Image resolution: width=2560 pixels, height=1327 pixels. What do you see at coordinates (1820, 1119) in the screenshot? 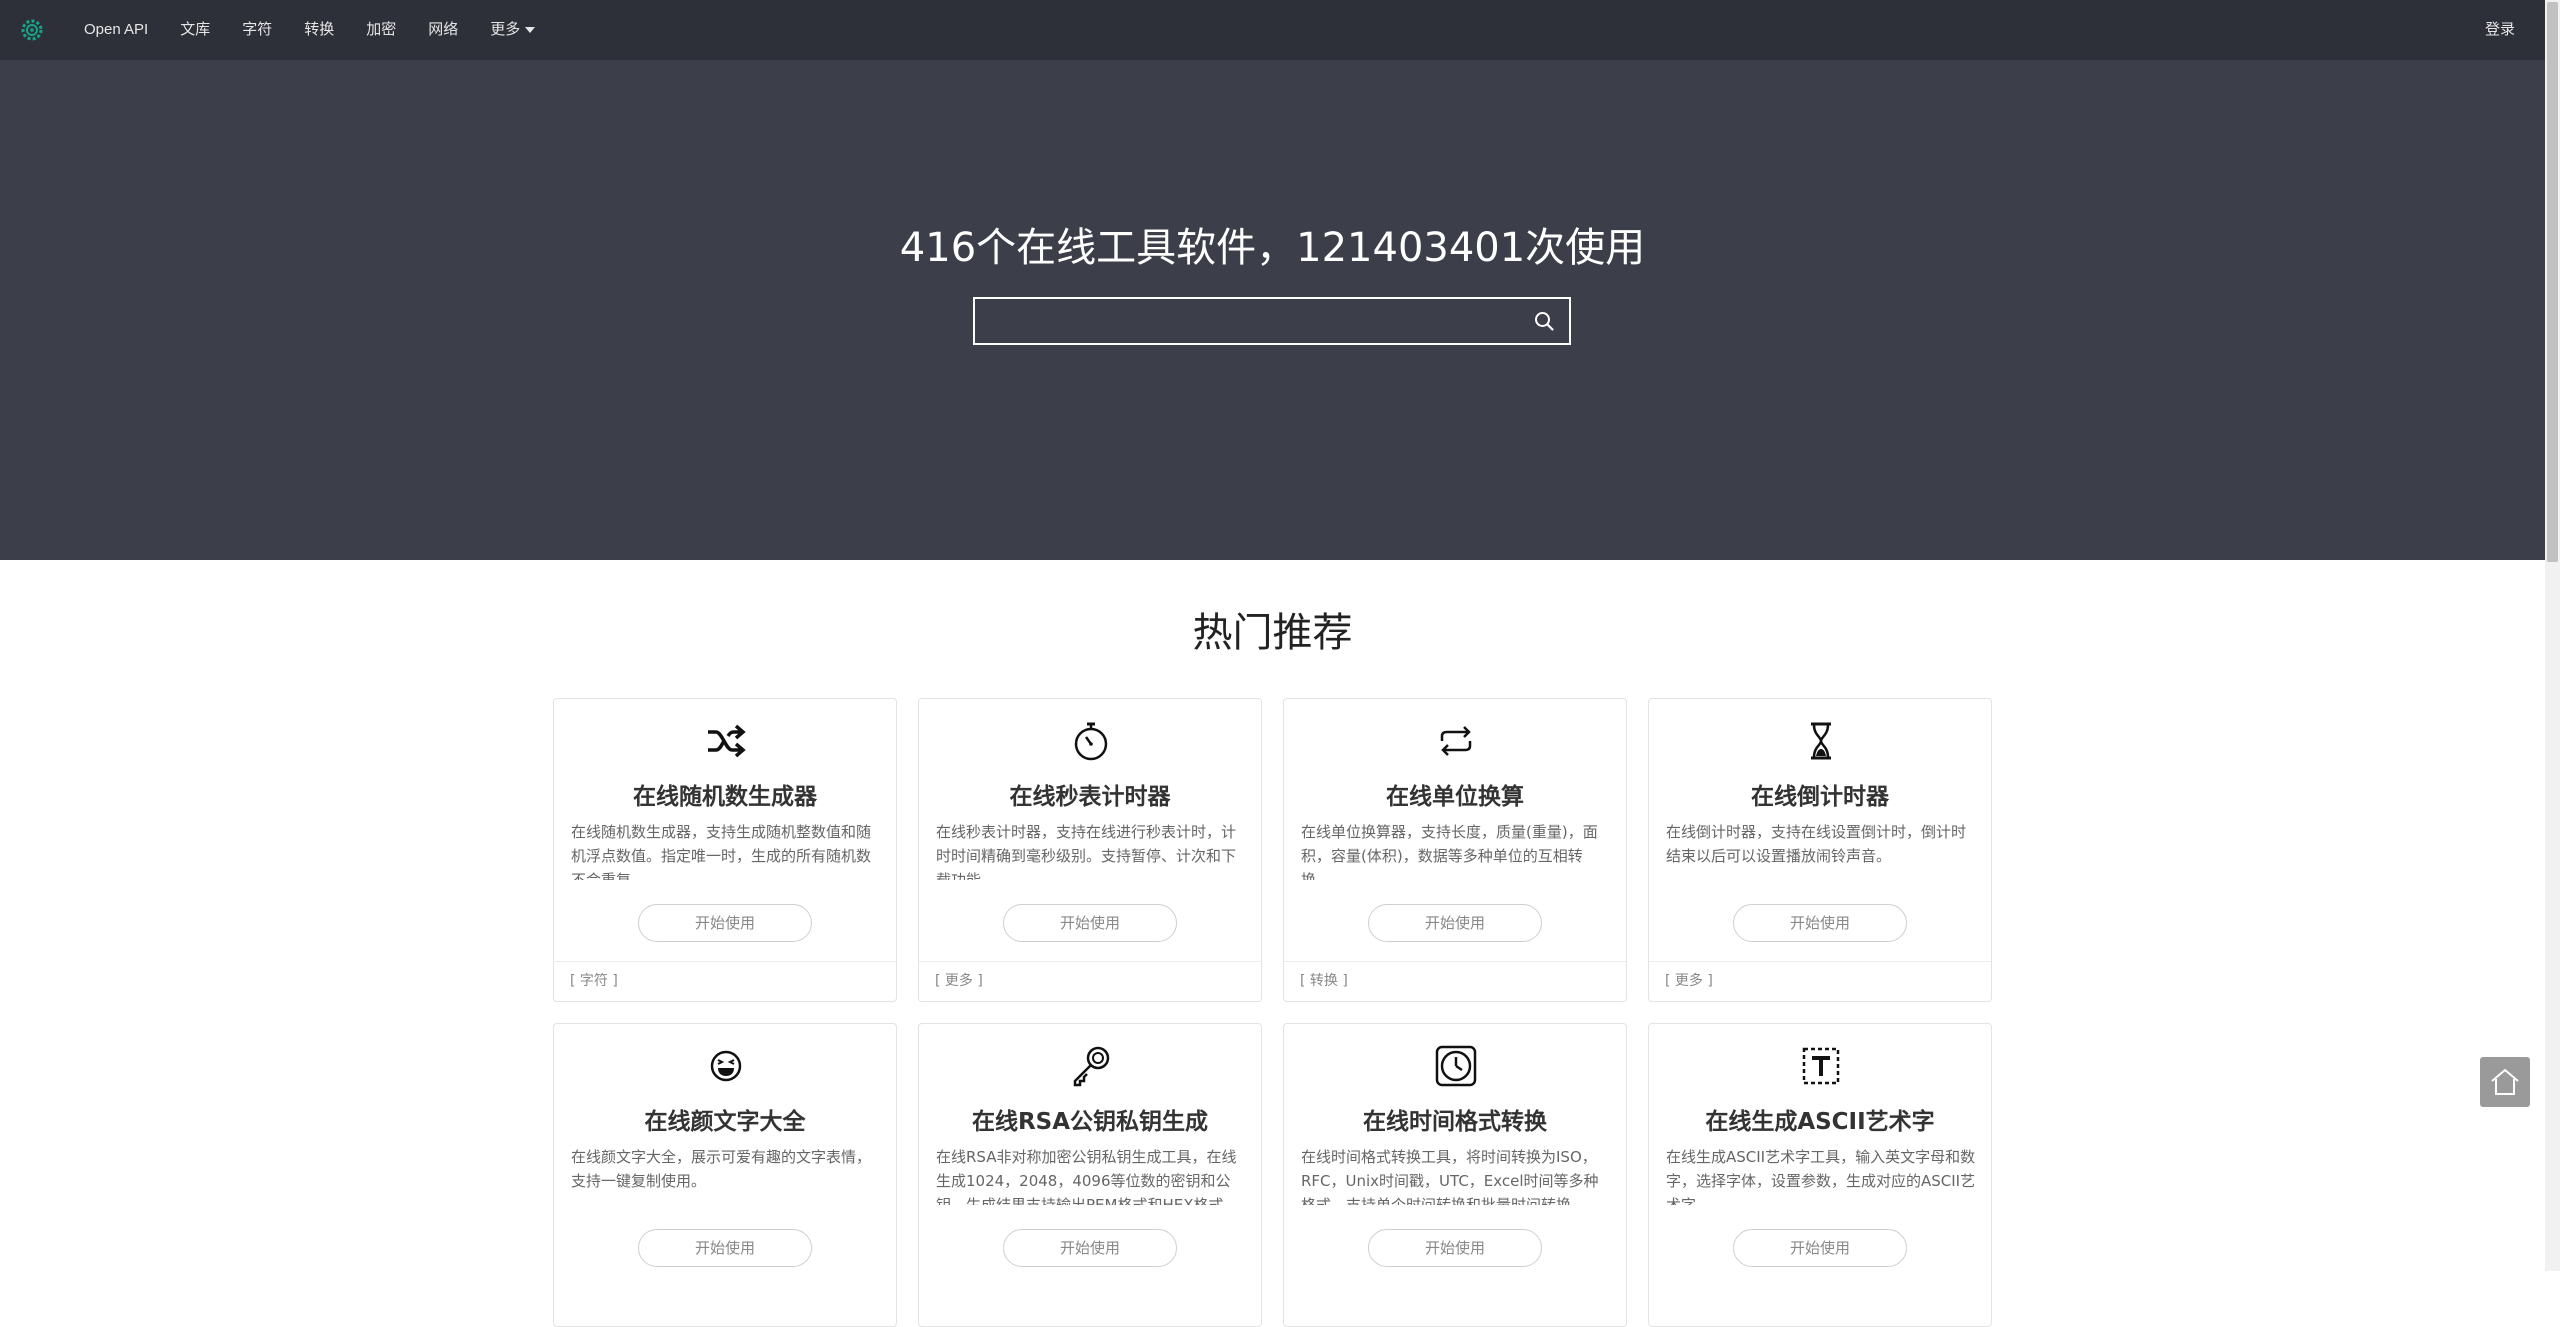
I see `card-title: 在线生成ASCII艺术字` at bounding box center [1820, 1119].